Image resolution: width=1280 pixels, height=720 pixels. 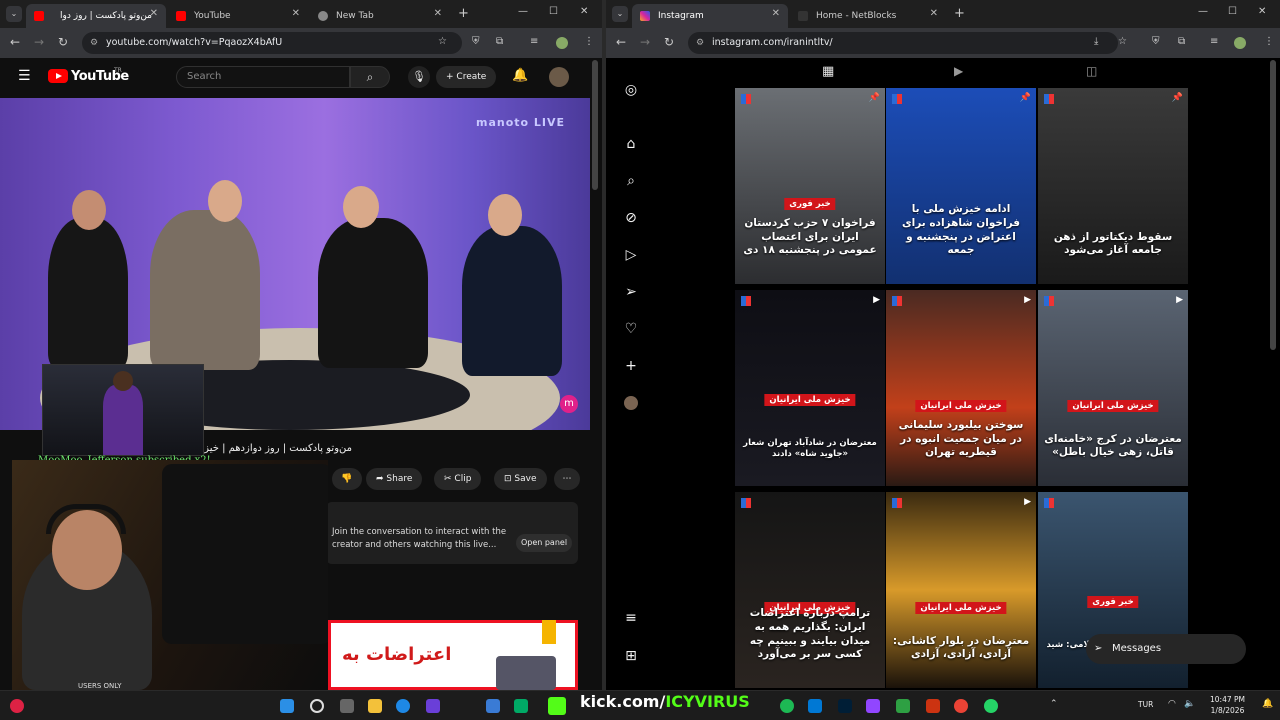 I want to click on direct-messages-icon: ➢, so click(x=631, y=292).